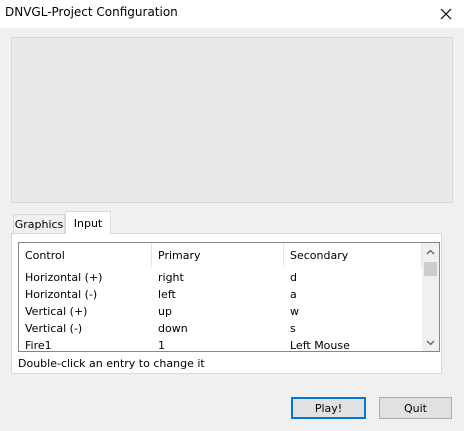  I want to click on column-header-control: Control, so click(85, 255).